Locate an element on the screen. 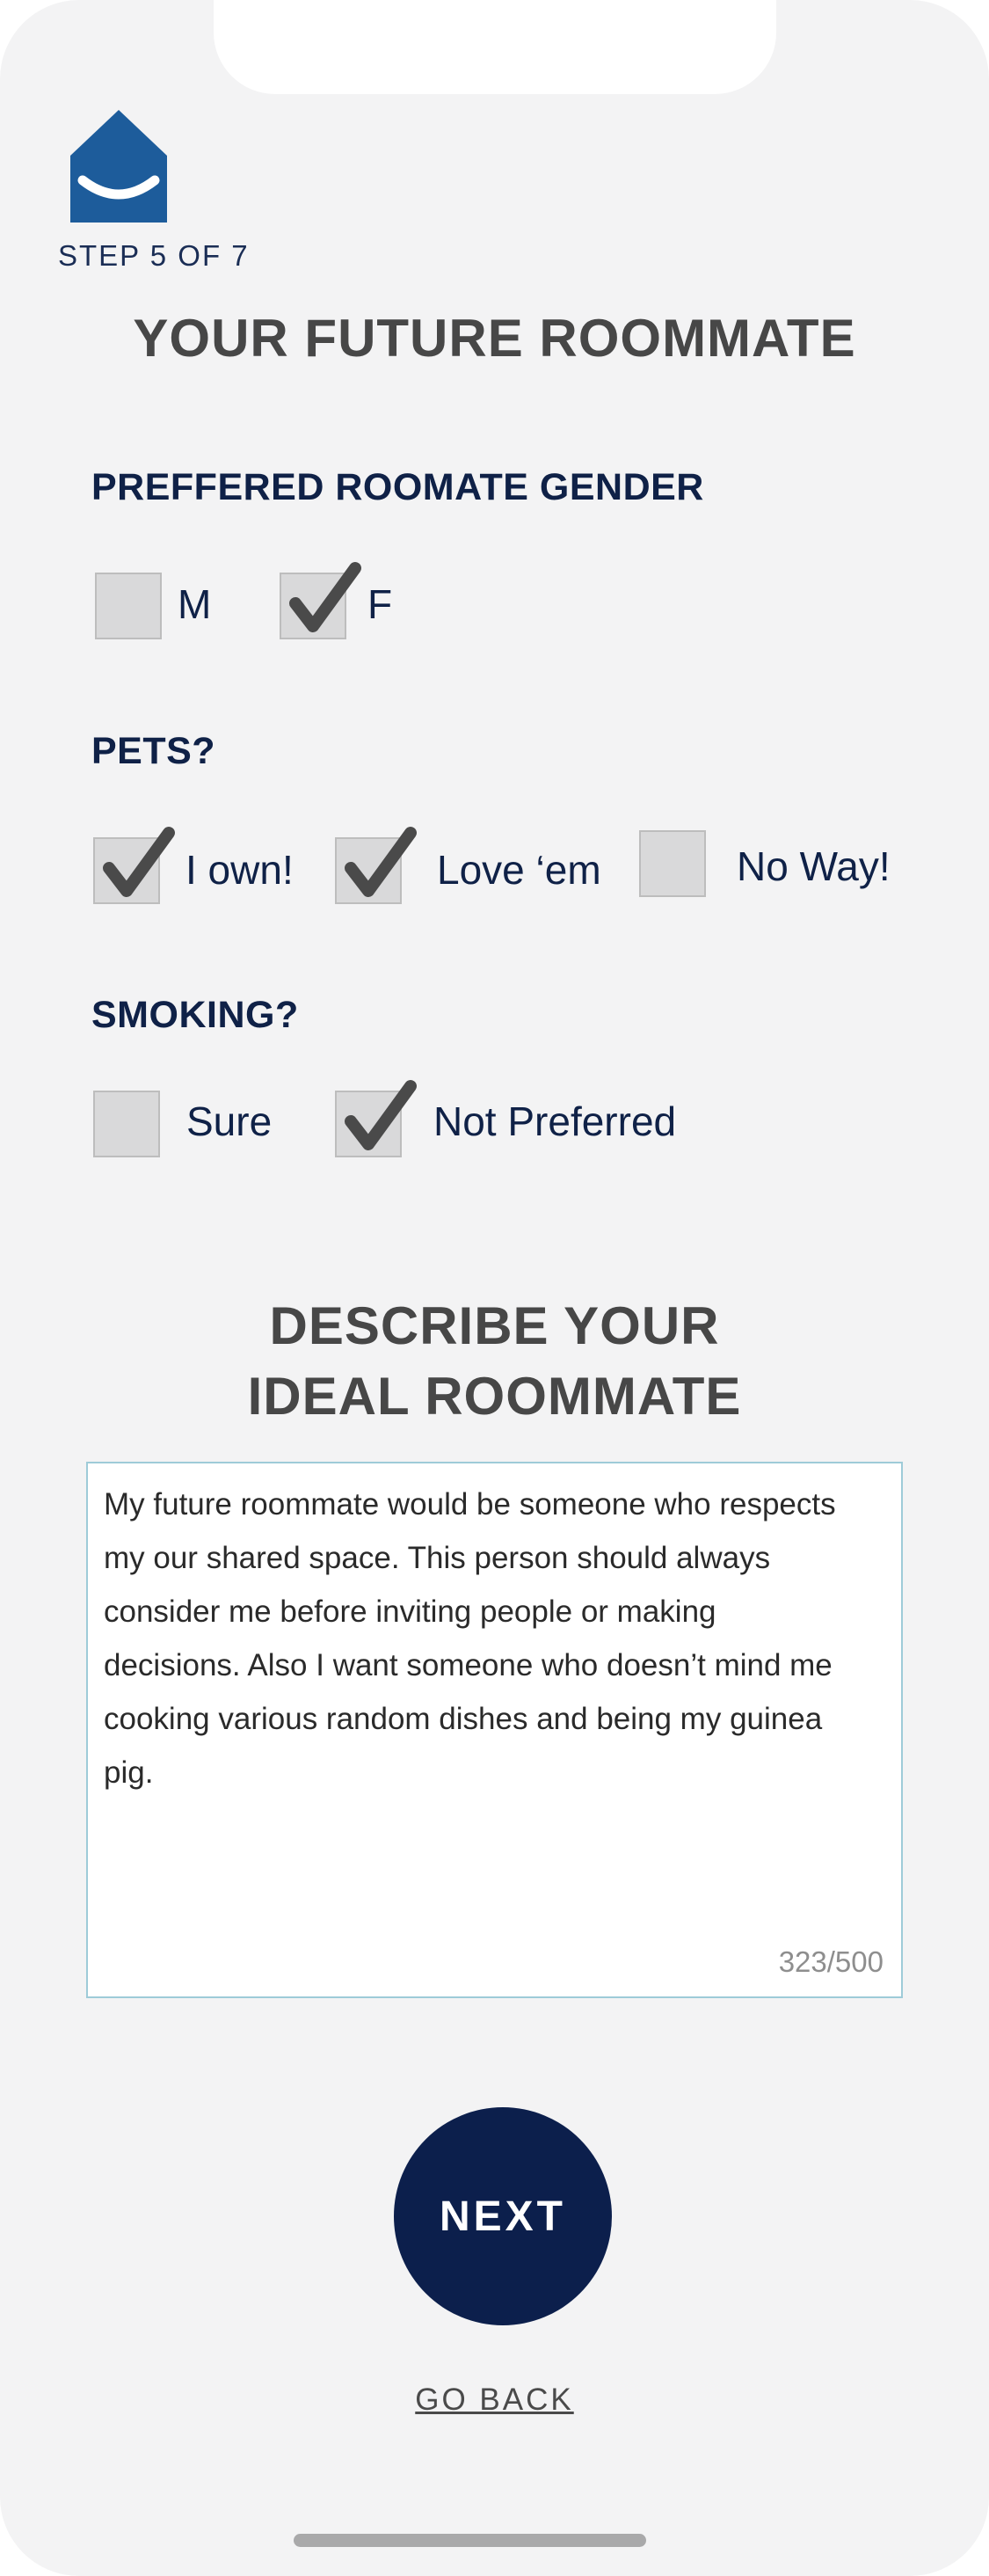  go-back-link: GO BACK is located at coordinates (494, 2400).